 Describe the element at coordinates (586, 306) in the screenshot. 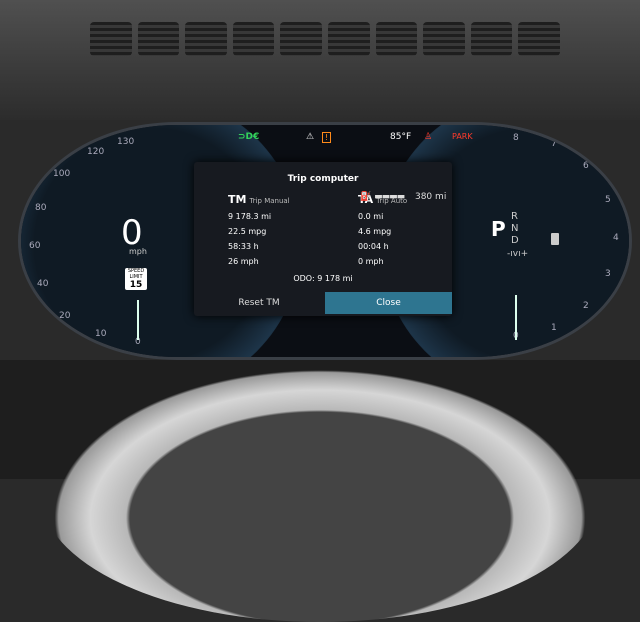

I see `rpm-tick: 2` at that location.